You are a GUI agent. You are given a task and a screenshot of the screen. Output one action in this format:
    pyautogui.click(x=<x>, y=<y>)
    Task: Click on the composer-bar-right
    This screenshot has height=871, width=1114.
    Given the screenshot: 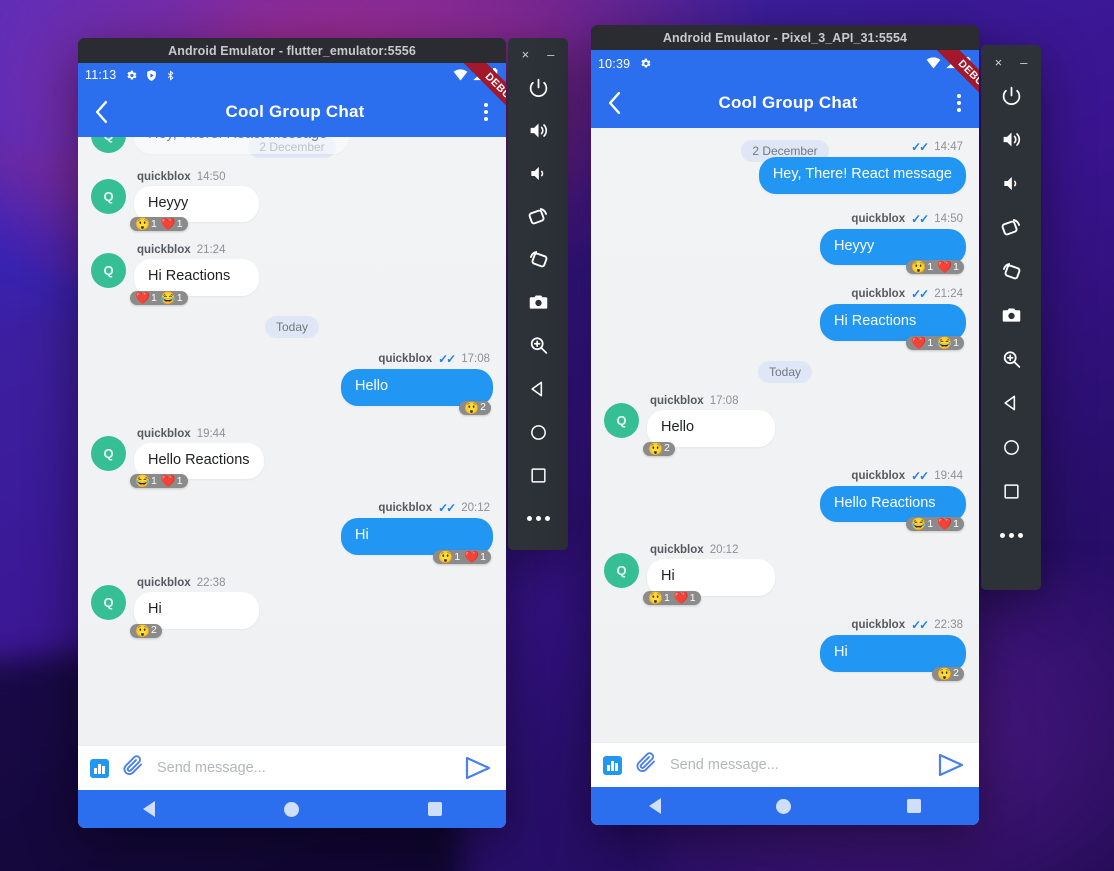 What is the action you would take?
    pyautogui.click(x=785, y=764)
    